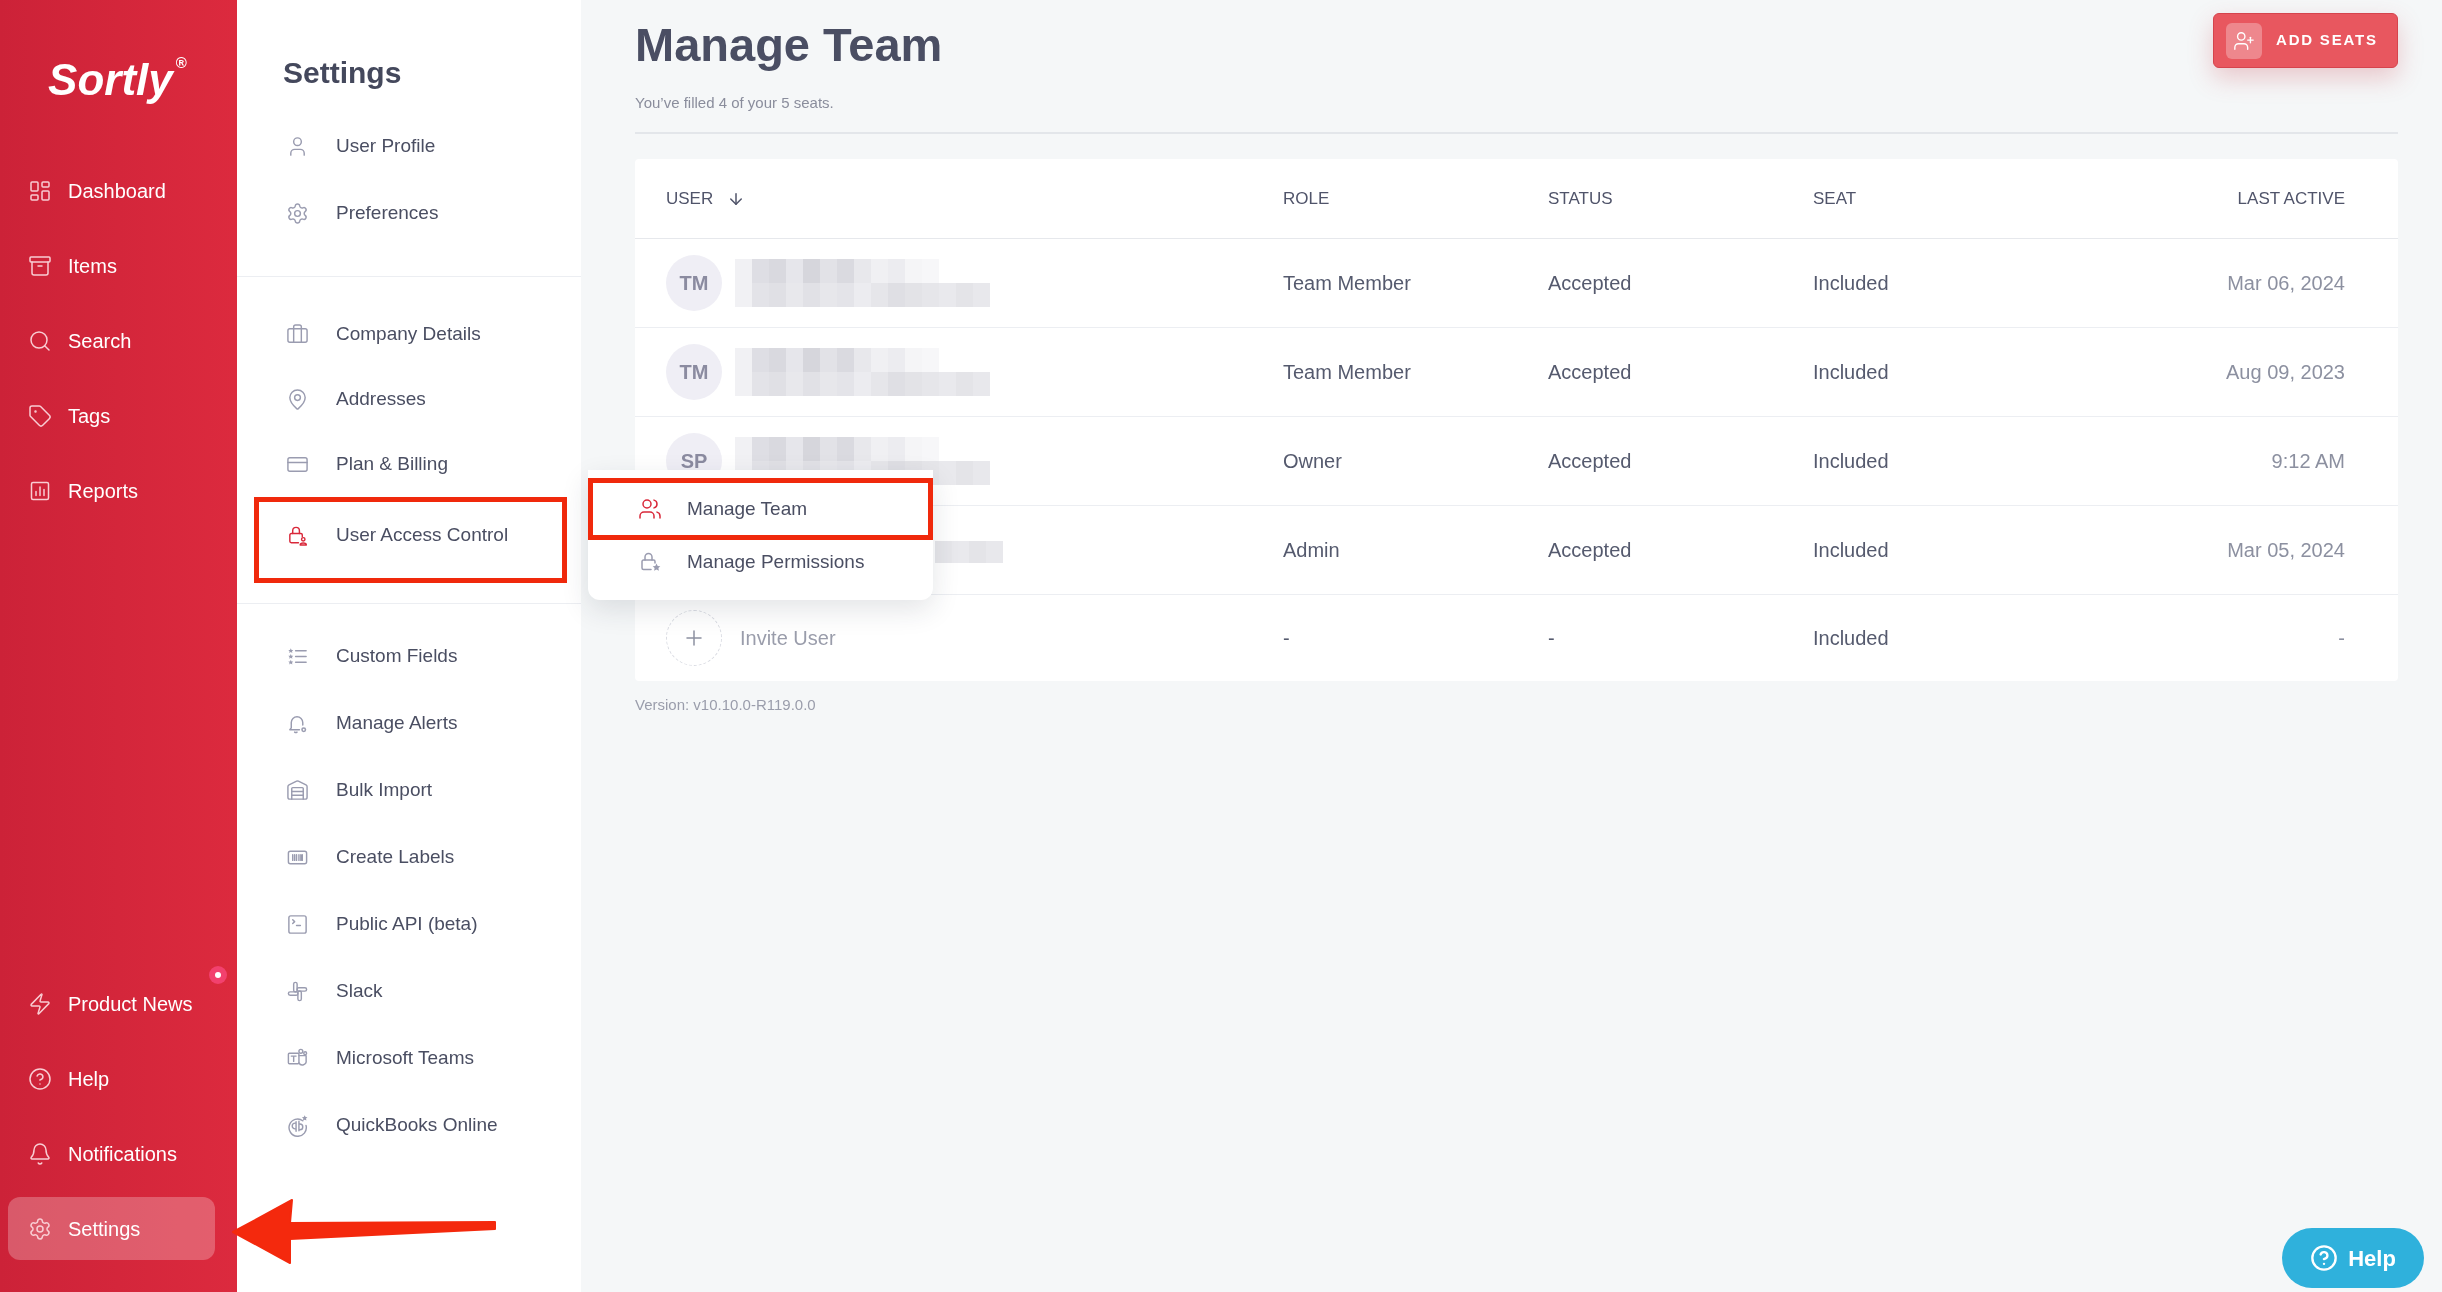 This screenshot has height=1292, width=2442. I want to click on seat-count-text: You’ve filled 4 of your 5 seats., so click(735, 103).